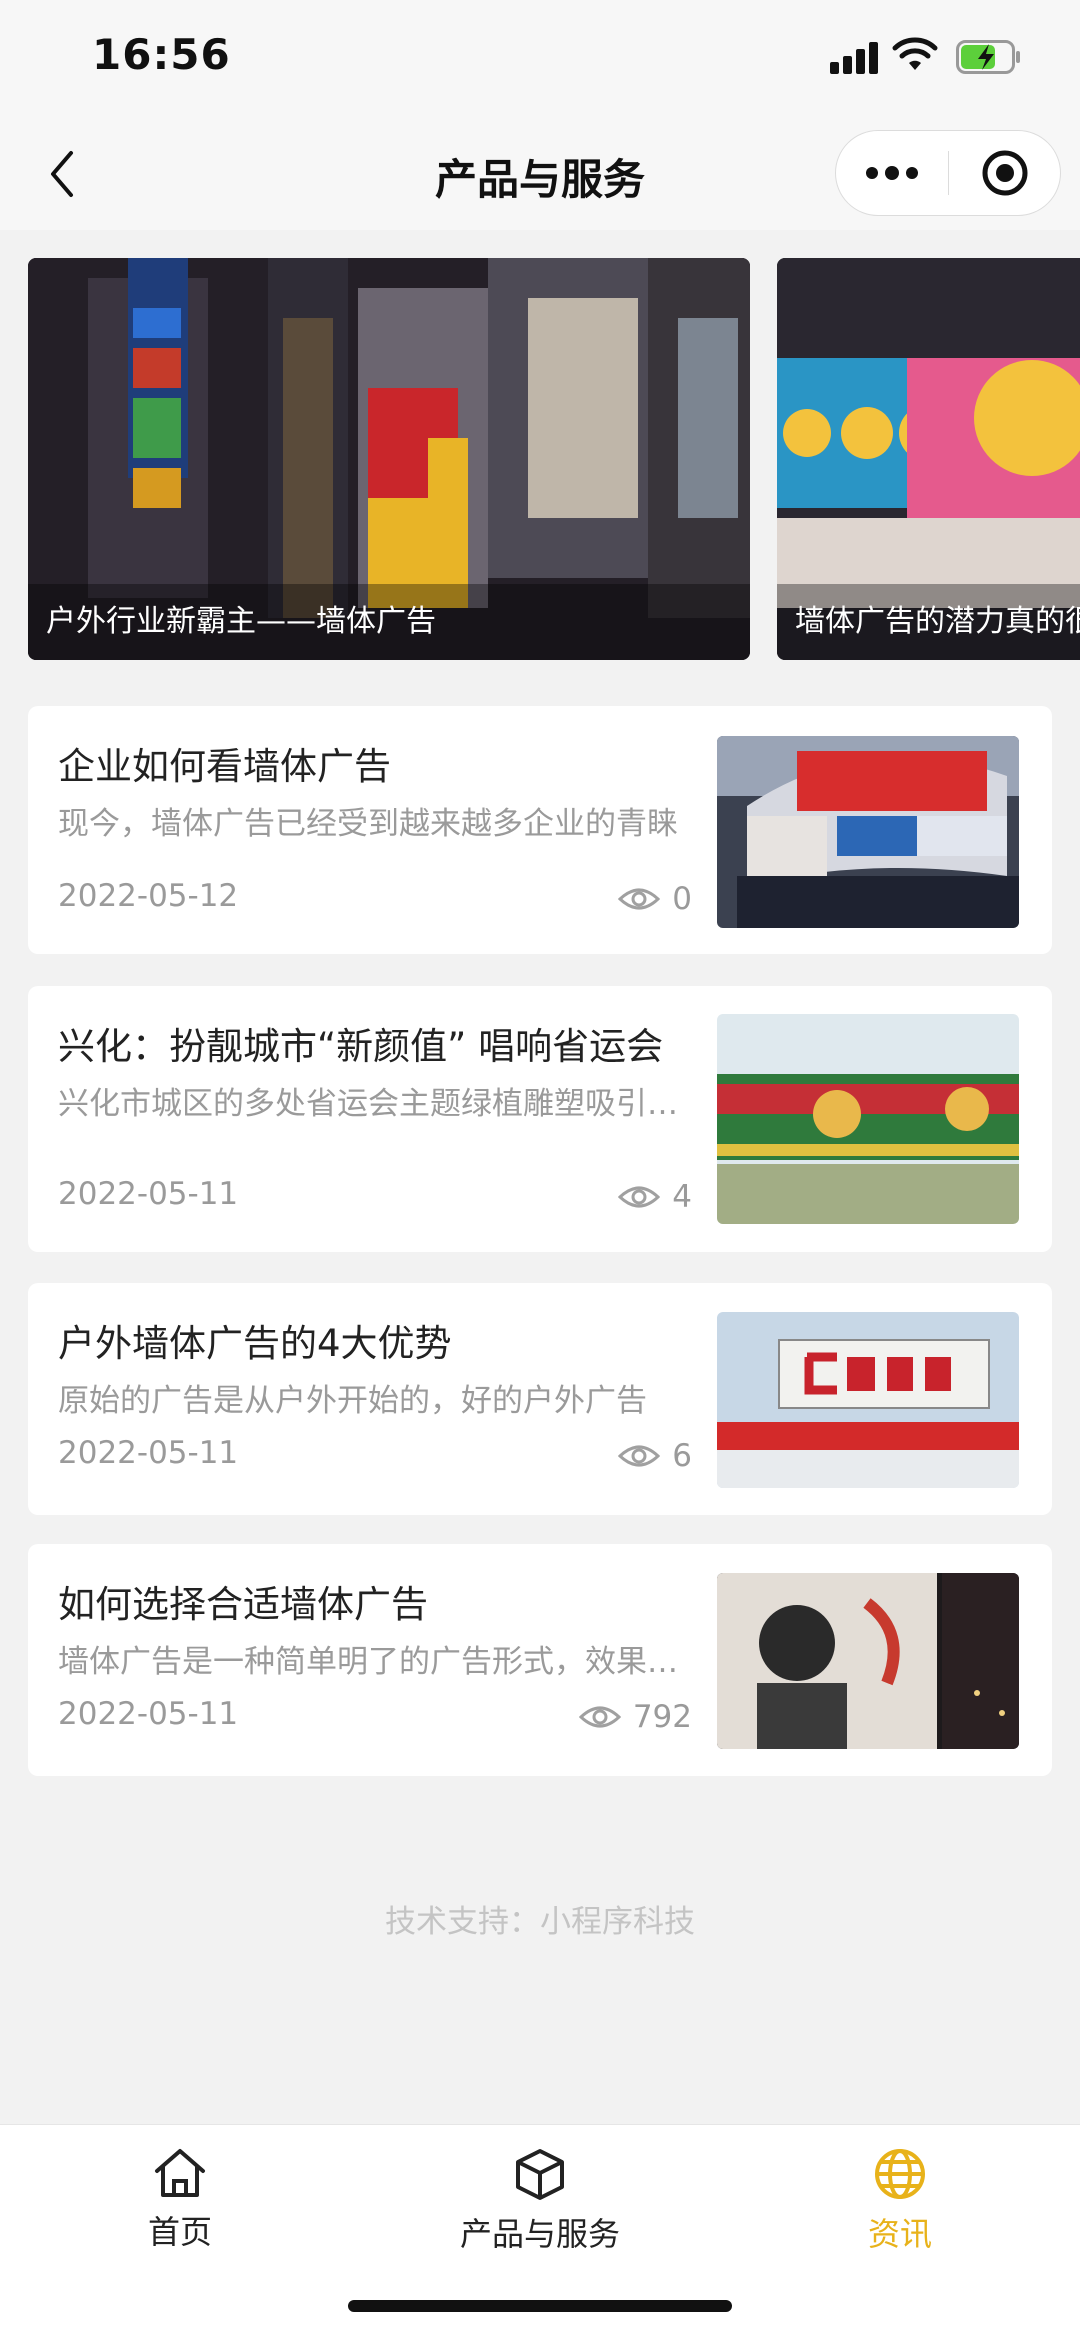 This screenshot has width=1080, height=2337. I want to click on tab-label: 资讯, so click(899, 2234).